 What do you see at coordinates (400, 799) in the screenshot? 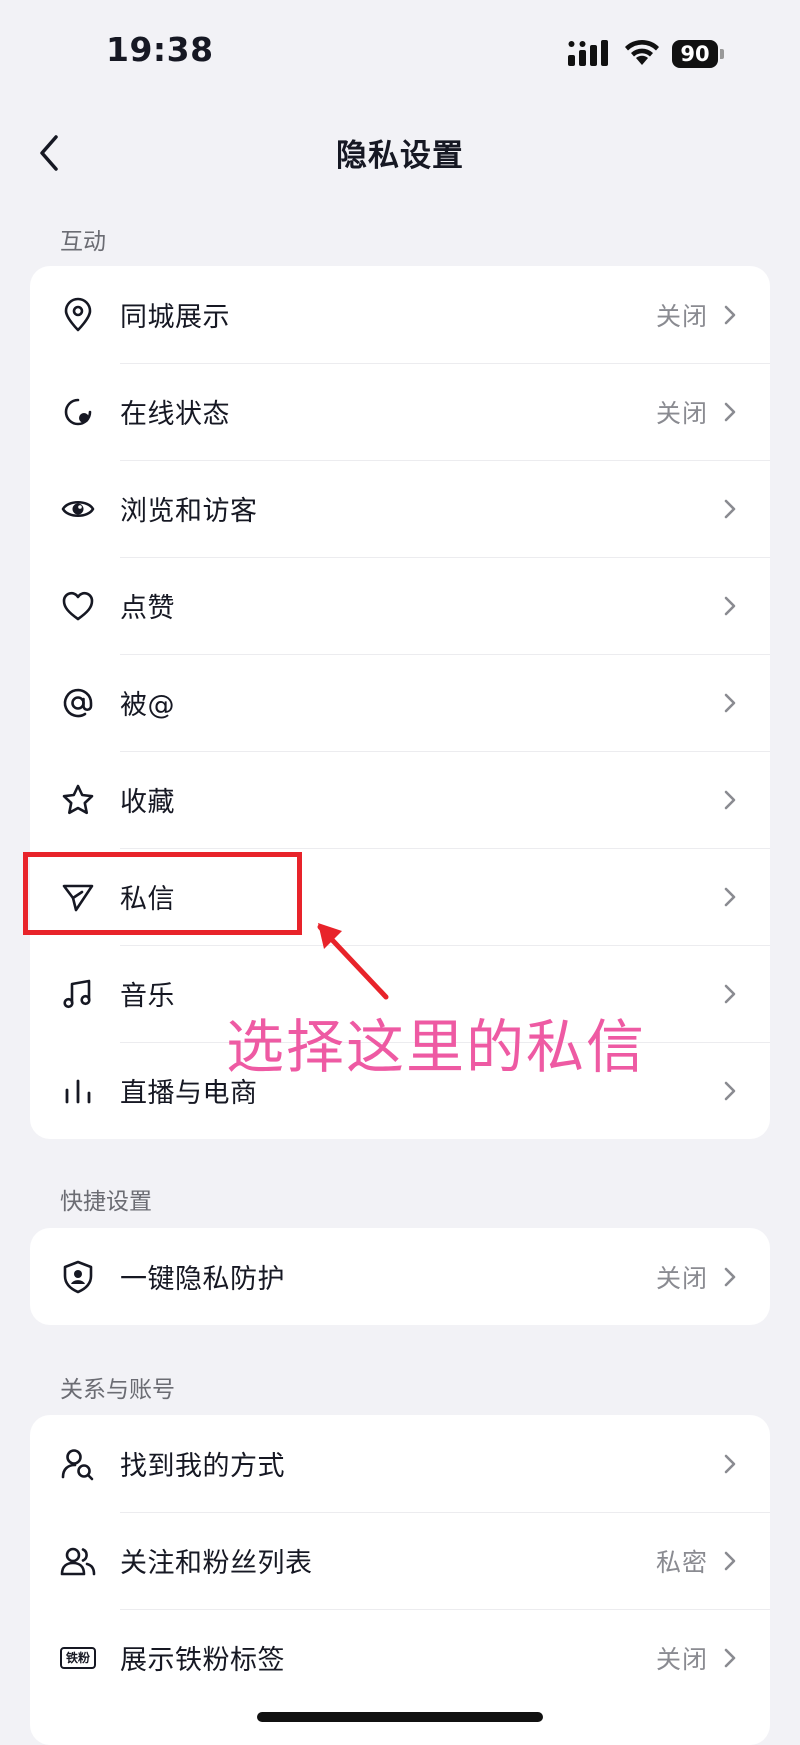
I see `row-favorites: 收藏` at bounding box center [400, 799].